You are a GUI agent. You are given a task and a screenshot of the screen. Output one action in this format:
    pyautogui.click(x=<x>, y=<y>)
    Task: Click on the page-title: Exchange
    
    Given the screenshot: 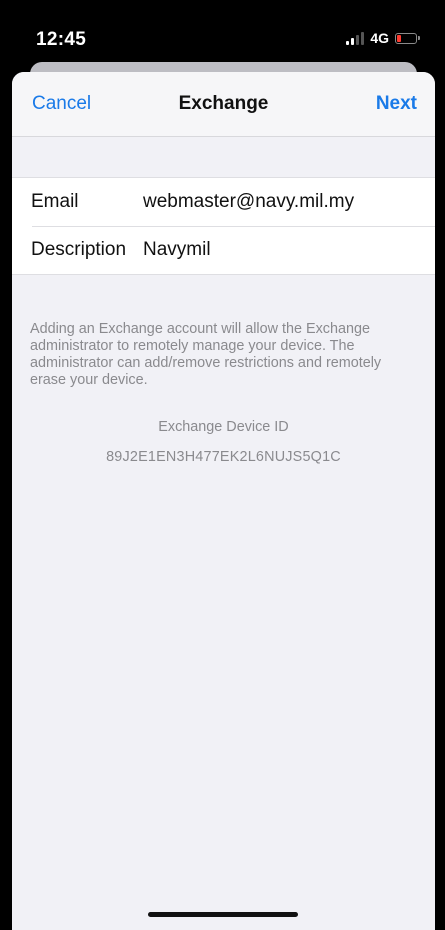 What is the action you would take?
    pyautogui.click(x=223, y=103)
    